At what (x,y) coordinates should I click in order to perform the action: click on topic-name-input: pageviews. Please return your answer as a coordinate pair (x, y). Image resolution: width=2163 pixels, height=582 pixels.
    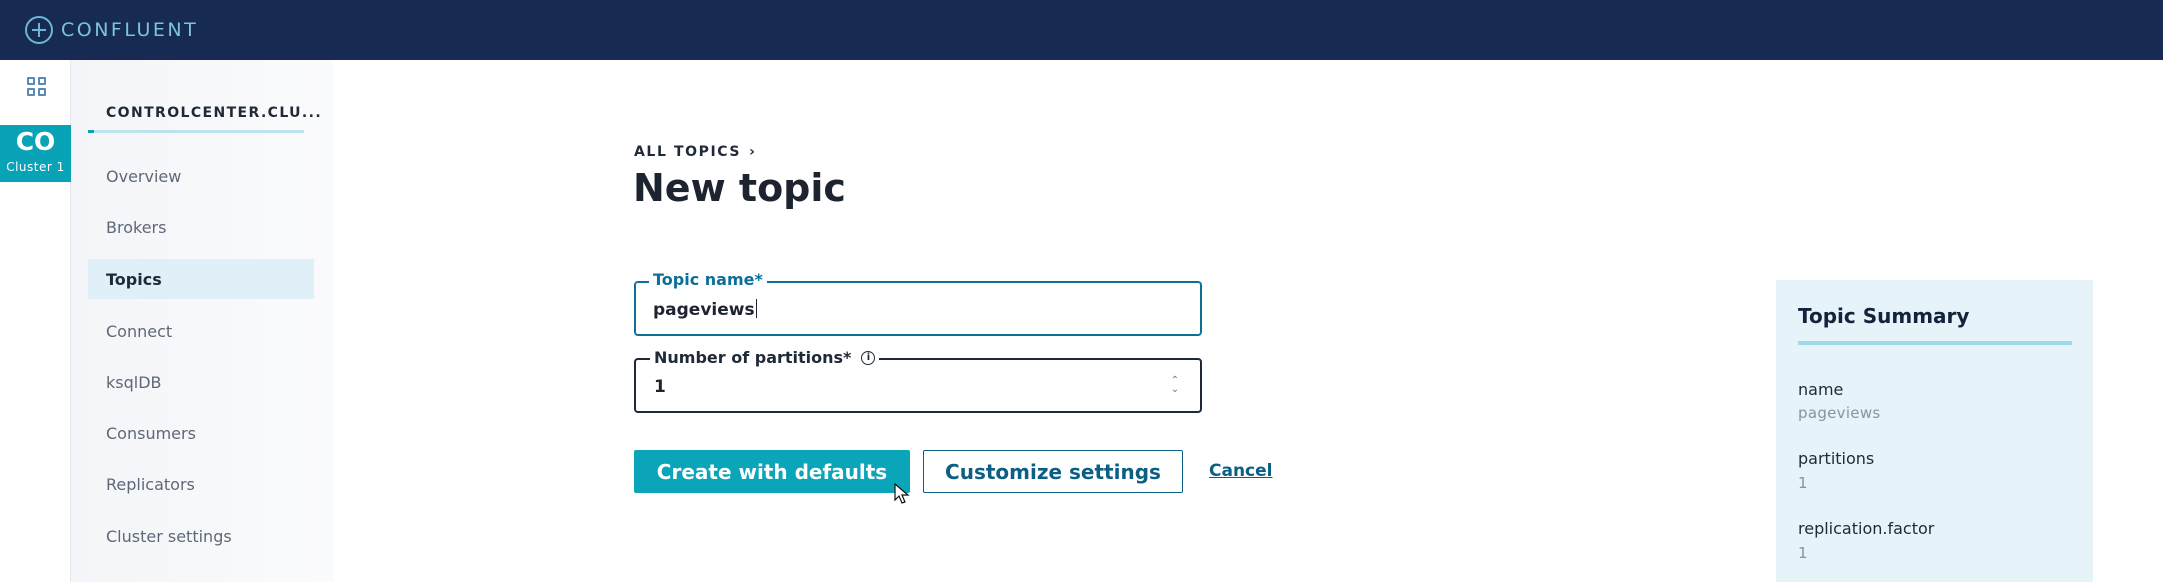
    Looking at the image, I should click on (705, 309).